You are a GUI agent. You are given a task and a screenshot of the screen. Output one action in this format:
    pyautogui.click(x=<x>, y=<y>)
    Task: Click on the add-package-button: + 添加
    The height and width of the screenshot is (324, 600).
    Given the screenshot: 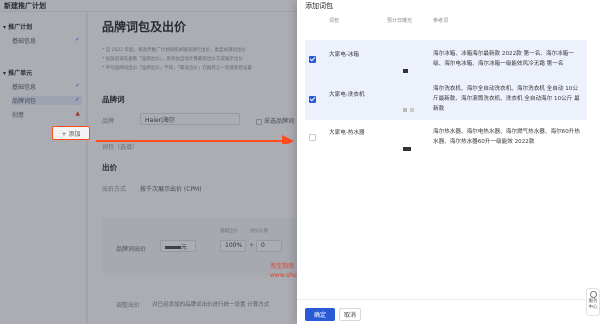 What is the action you would take?
    pyautogui.click(x=71, y=133)
    